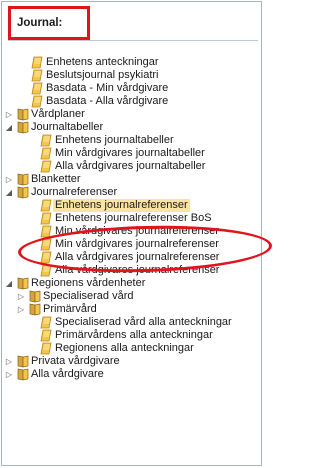 Image resolution: width=320 pixels, height=468 pixels. I want to click on tree-item-label: Vårdplaner, so click(58, 114).